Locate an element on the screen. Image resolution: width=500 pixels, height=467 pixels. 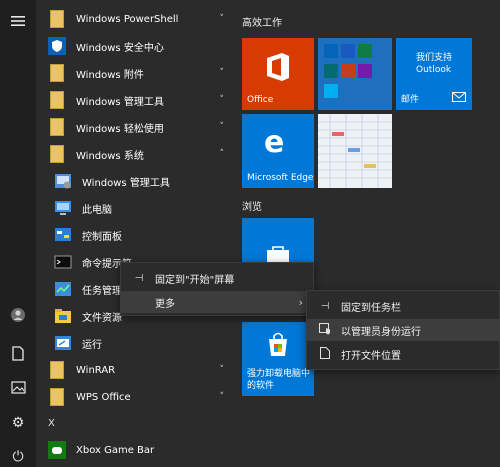
list-item: WinRAR ˅ is located at coordinates (136, 370).